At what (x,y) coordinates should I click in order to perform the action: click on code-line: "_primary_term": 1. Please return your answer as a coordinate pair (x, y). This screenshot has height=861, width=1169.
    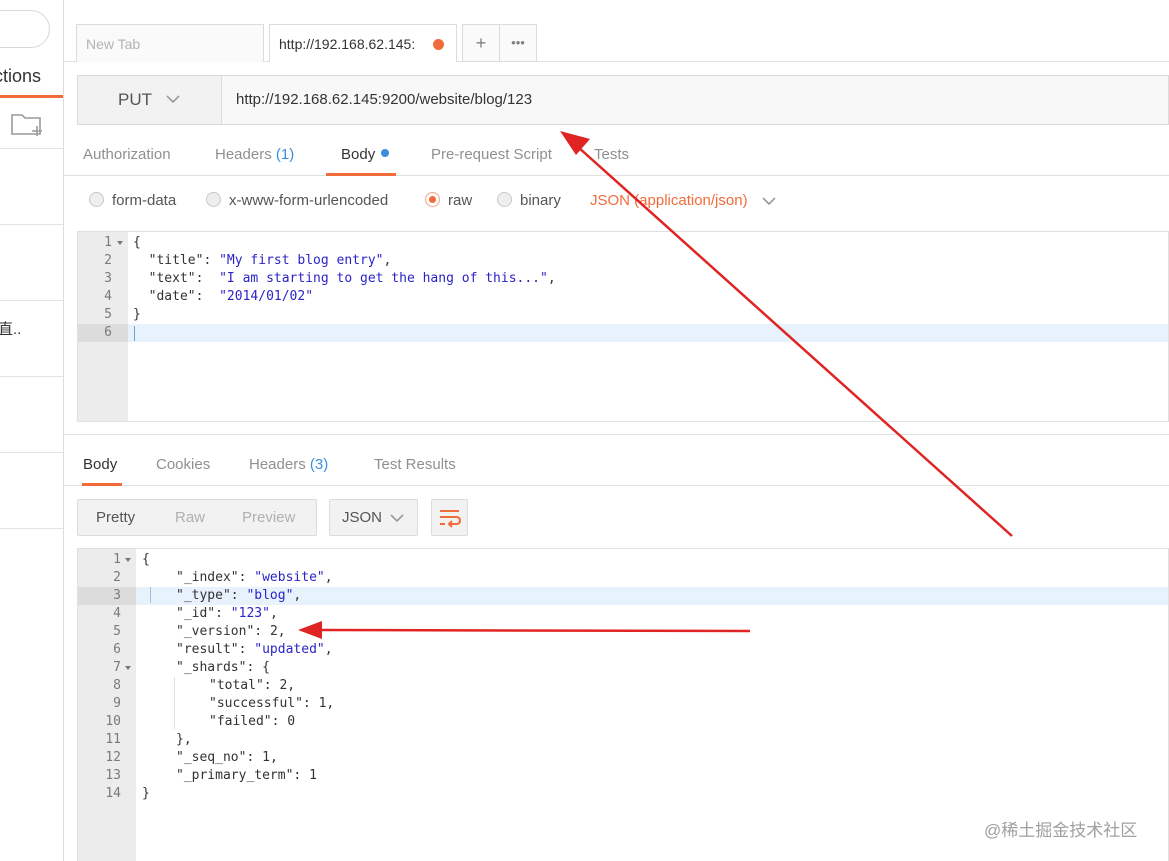
    Looking at the image, I should click on (246, 775).